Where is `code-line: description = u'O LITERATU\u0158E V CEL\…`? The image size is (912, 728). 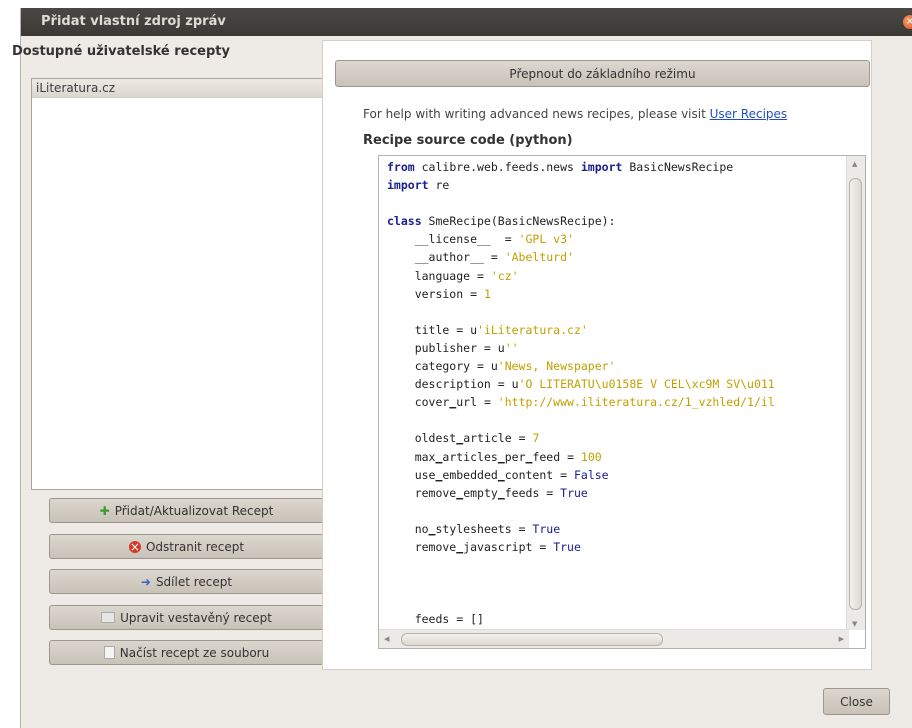 code-line: description = u'O LITERATU\u0158E V CEL\… is located at coordinates (581, 384).